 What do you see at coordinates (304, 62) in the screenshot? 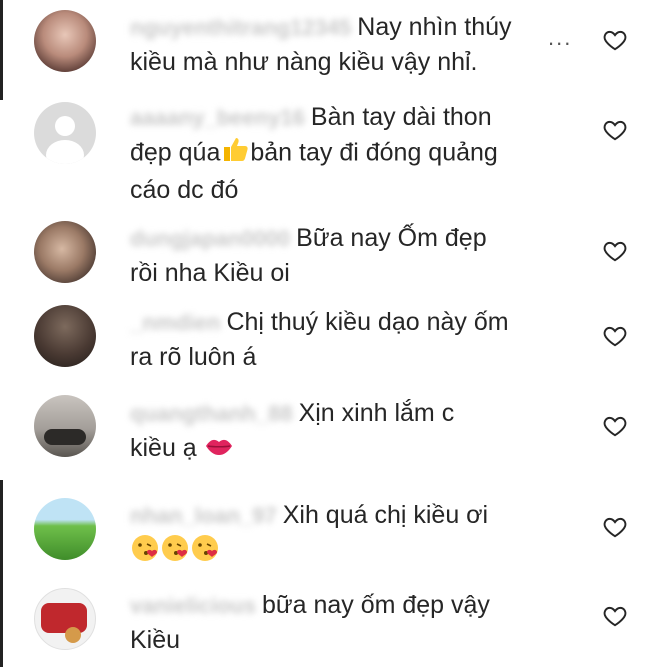
I see `comment-line: kiều mà như nàng kiều vậy nhỉ.` at bounding box center [304, 62].